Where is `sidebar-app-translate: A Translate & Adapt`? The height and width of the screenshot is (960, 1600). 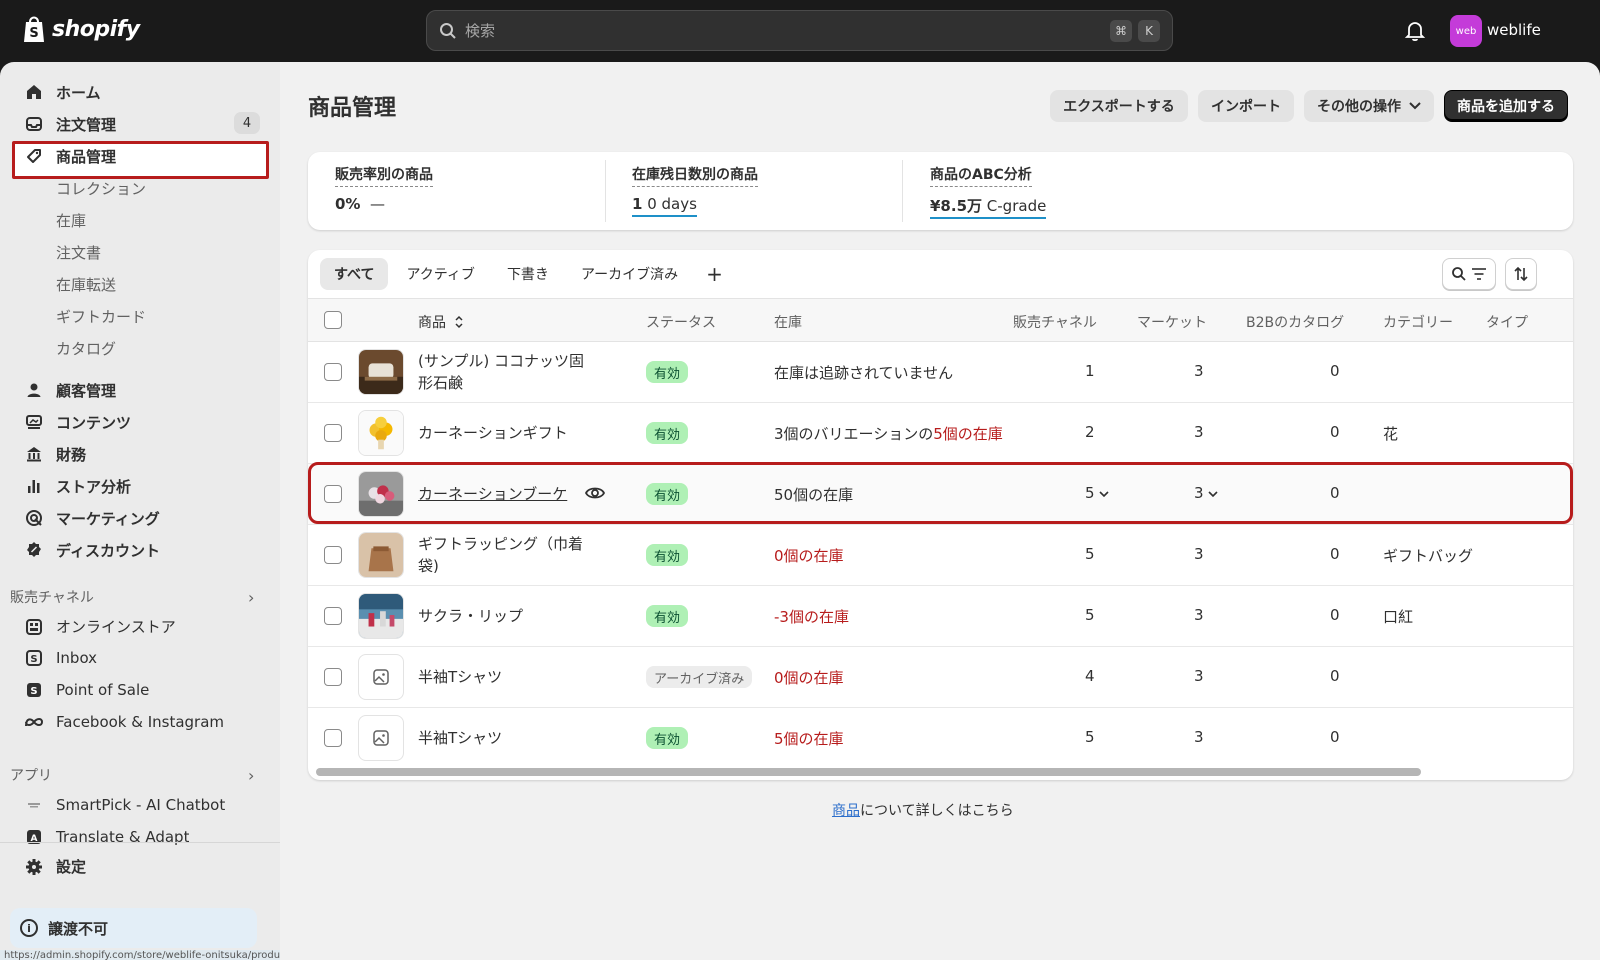 sidebar-app-translate: A Translate & Adapt is located at coordinates (101, 837).